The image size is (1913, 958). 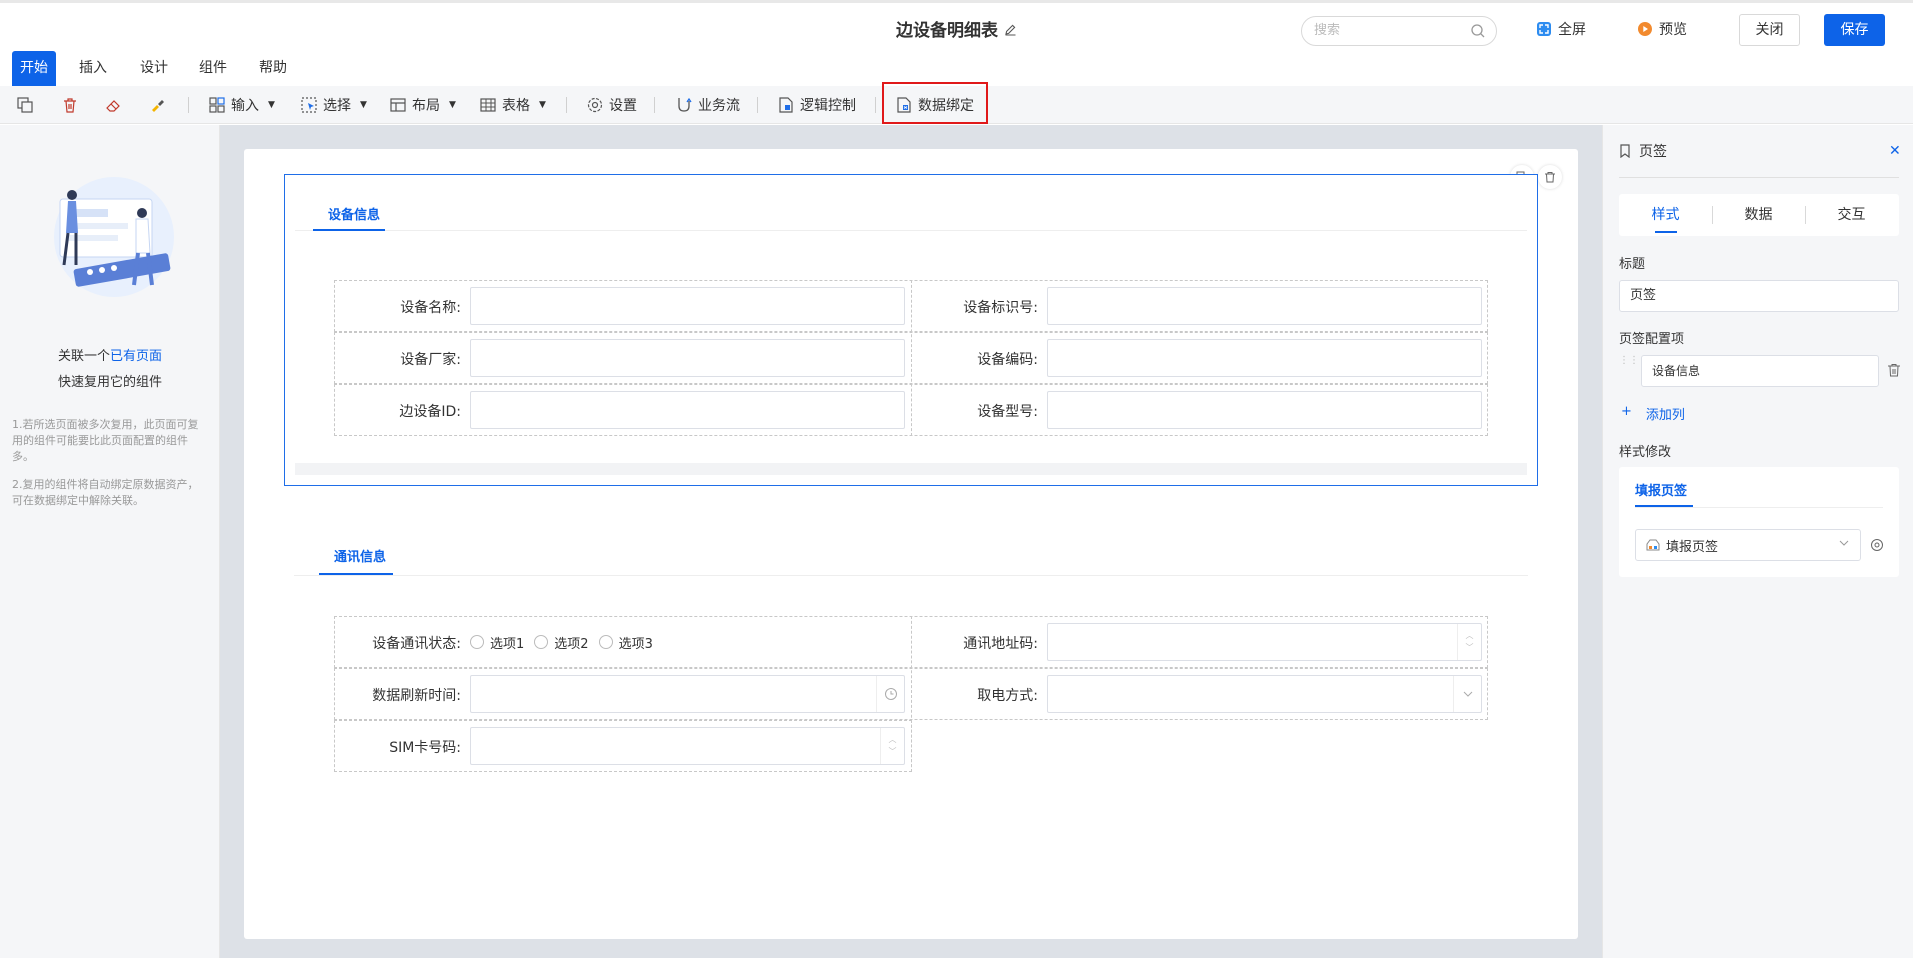 I want to click on associate-page-text: 关联一个已有页面, so click(x=110, y=354).